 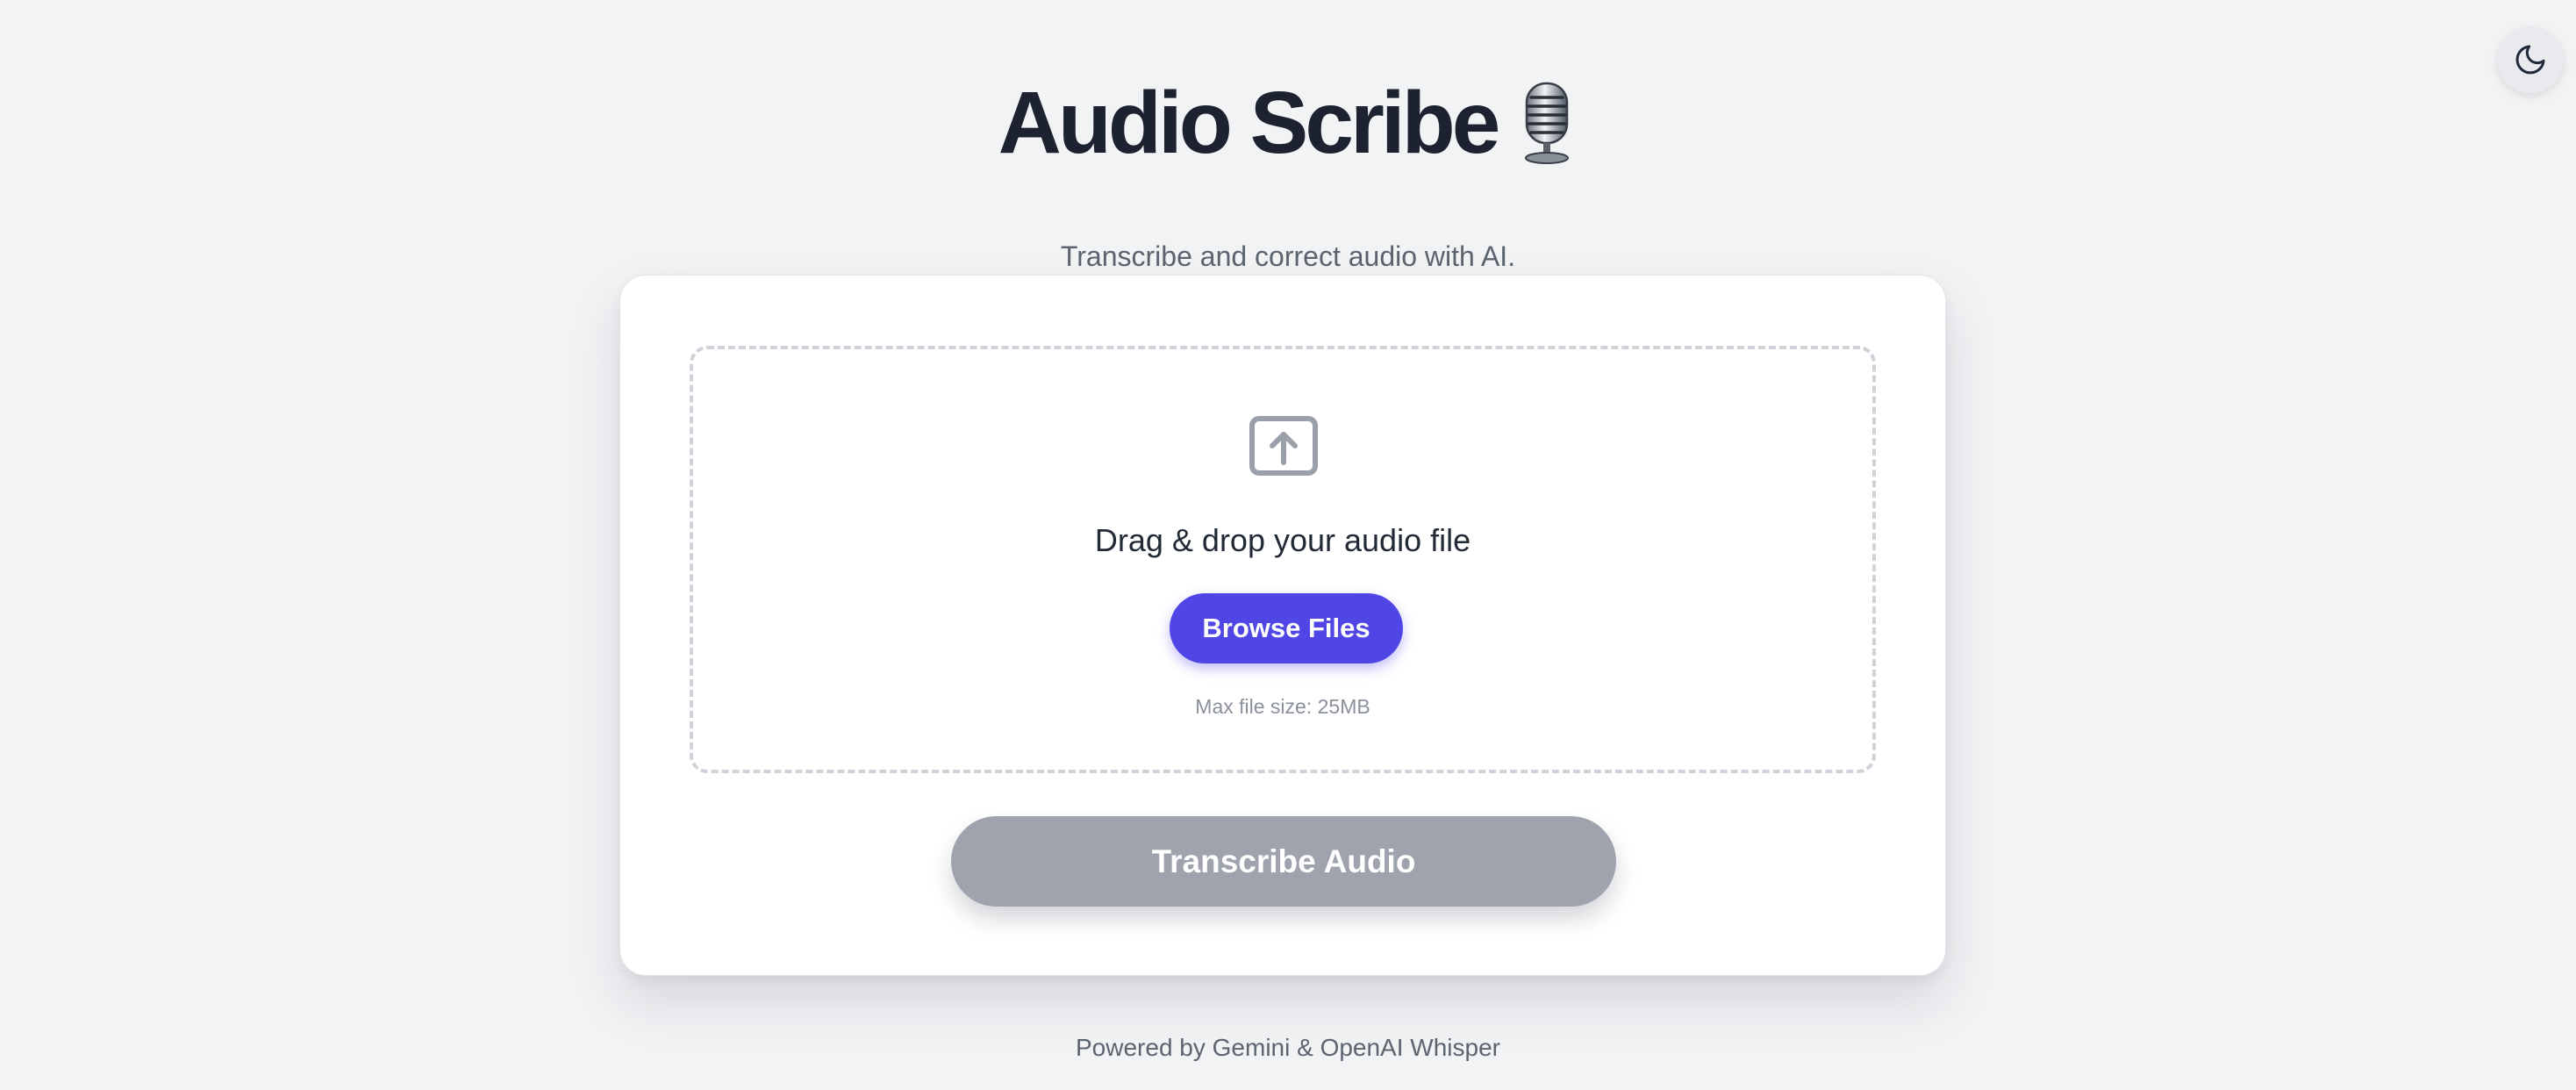 I want to click on microphone-icon, so click(x=1547, y=123).